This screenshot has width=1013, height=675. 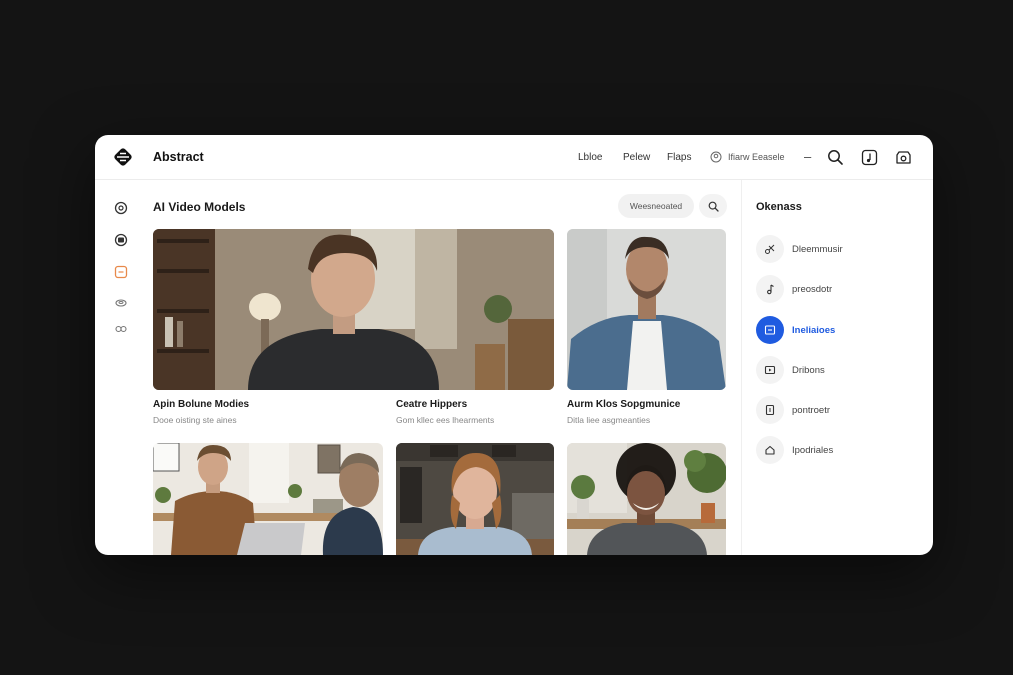 What do you see at coordinates (836, 370) in the screenshot?
I see `panel-item: Dribons` at bounding box center [836, 370].